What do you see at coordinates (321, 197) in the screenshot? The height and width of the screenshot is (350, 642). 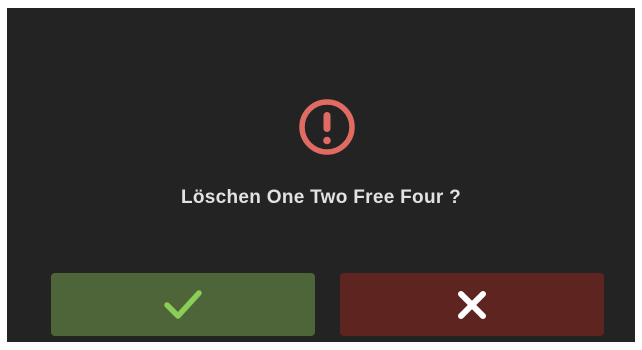 I see `dialog-message: Löschen One Two Free Four ?` at bounding box center [321, 197].